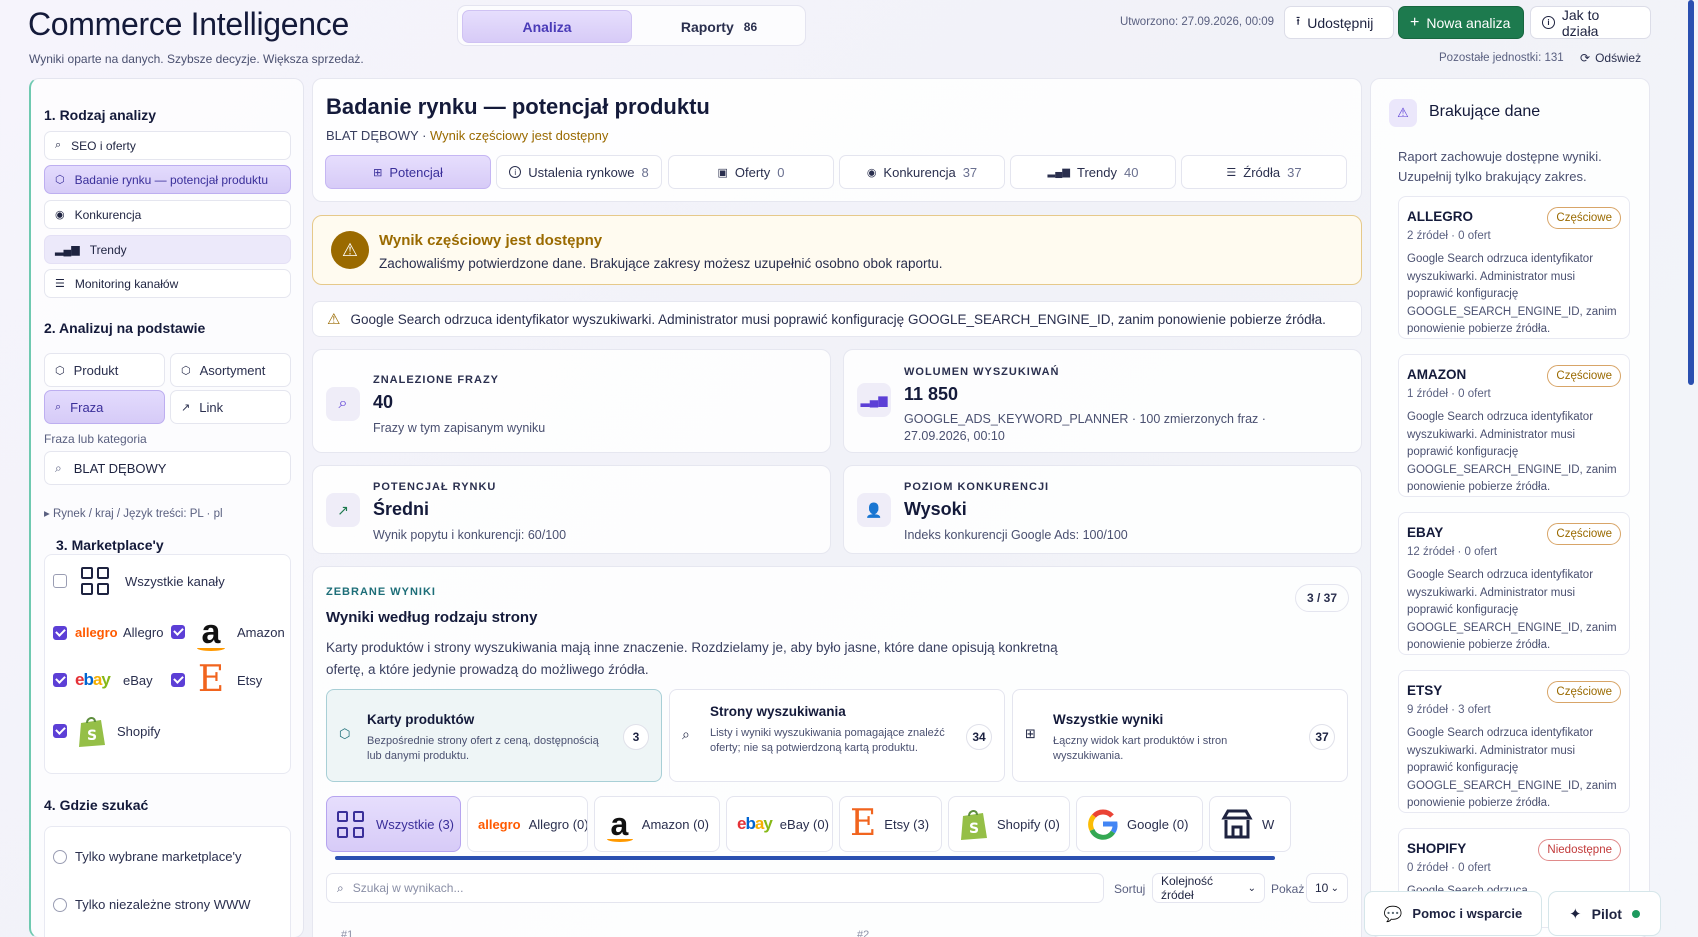 Image resolution: width=1698 pixels, height=937 pixels. I want to click on section-analysis-type: 1. Rodzaj analizy, so click(100, 115).